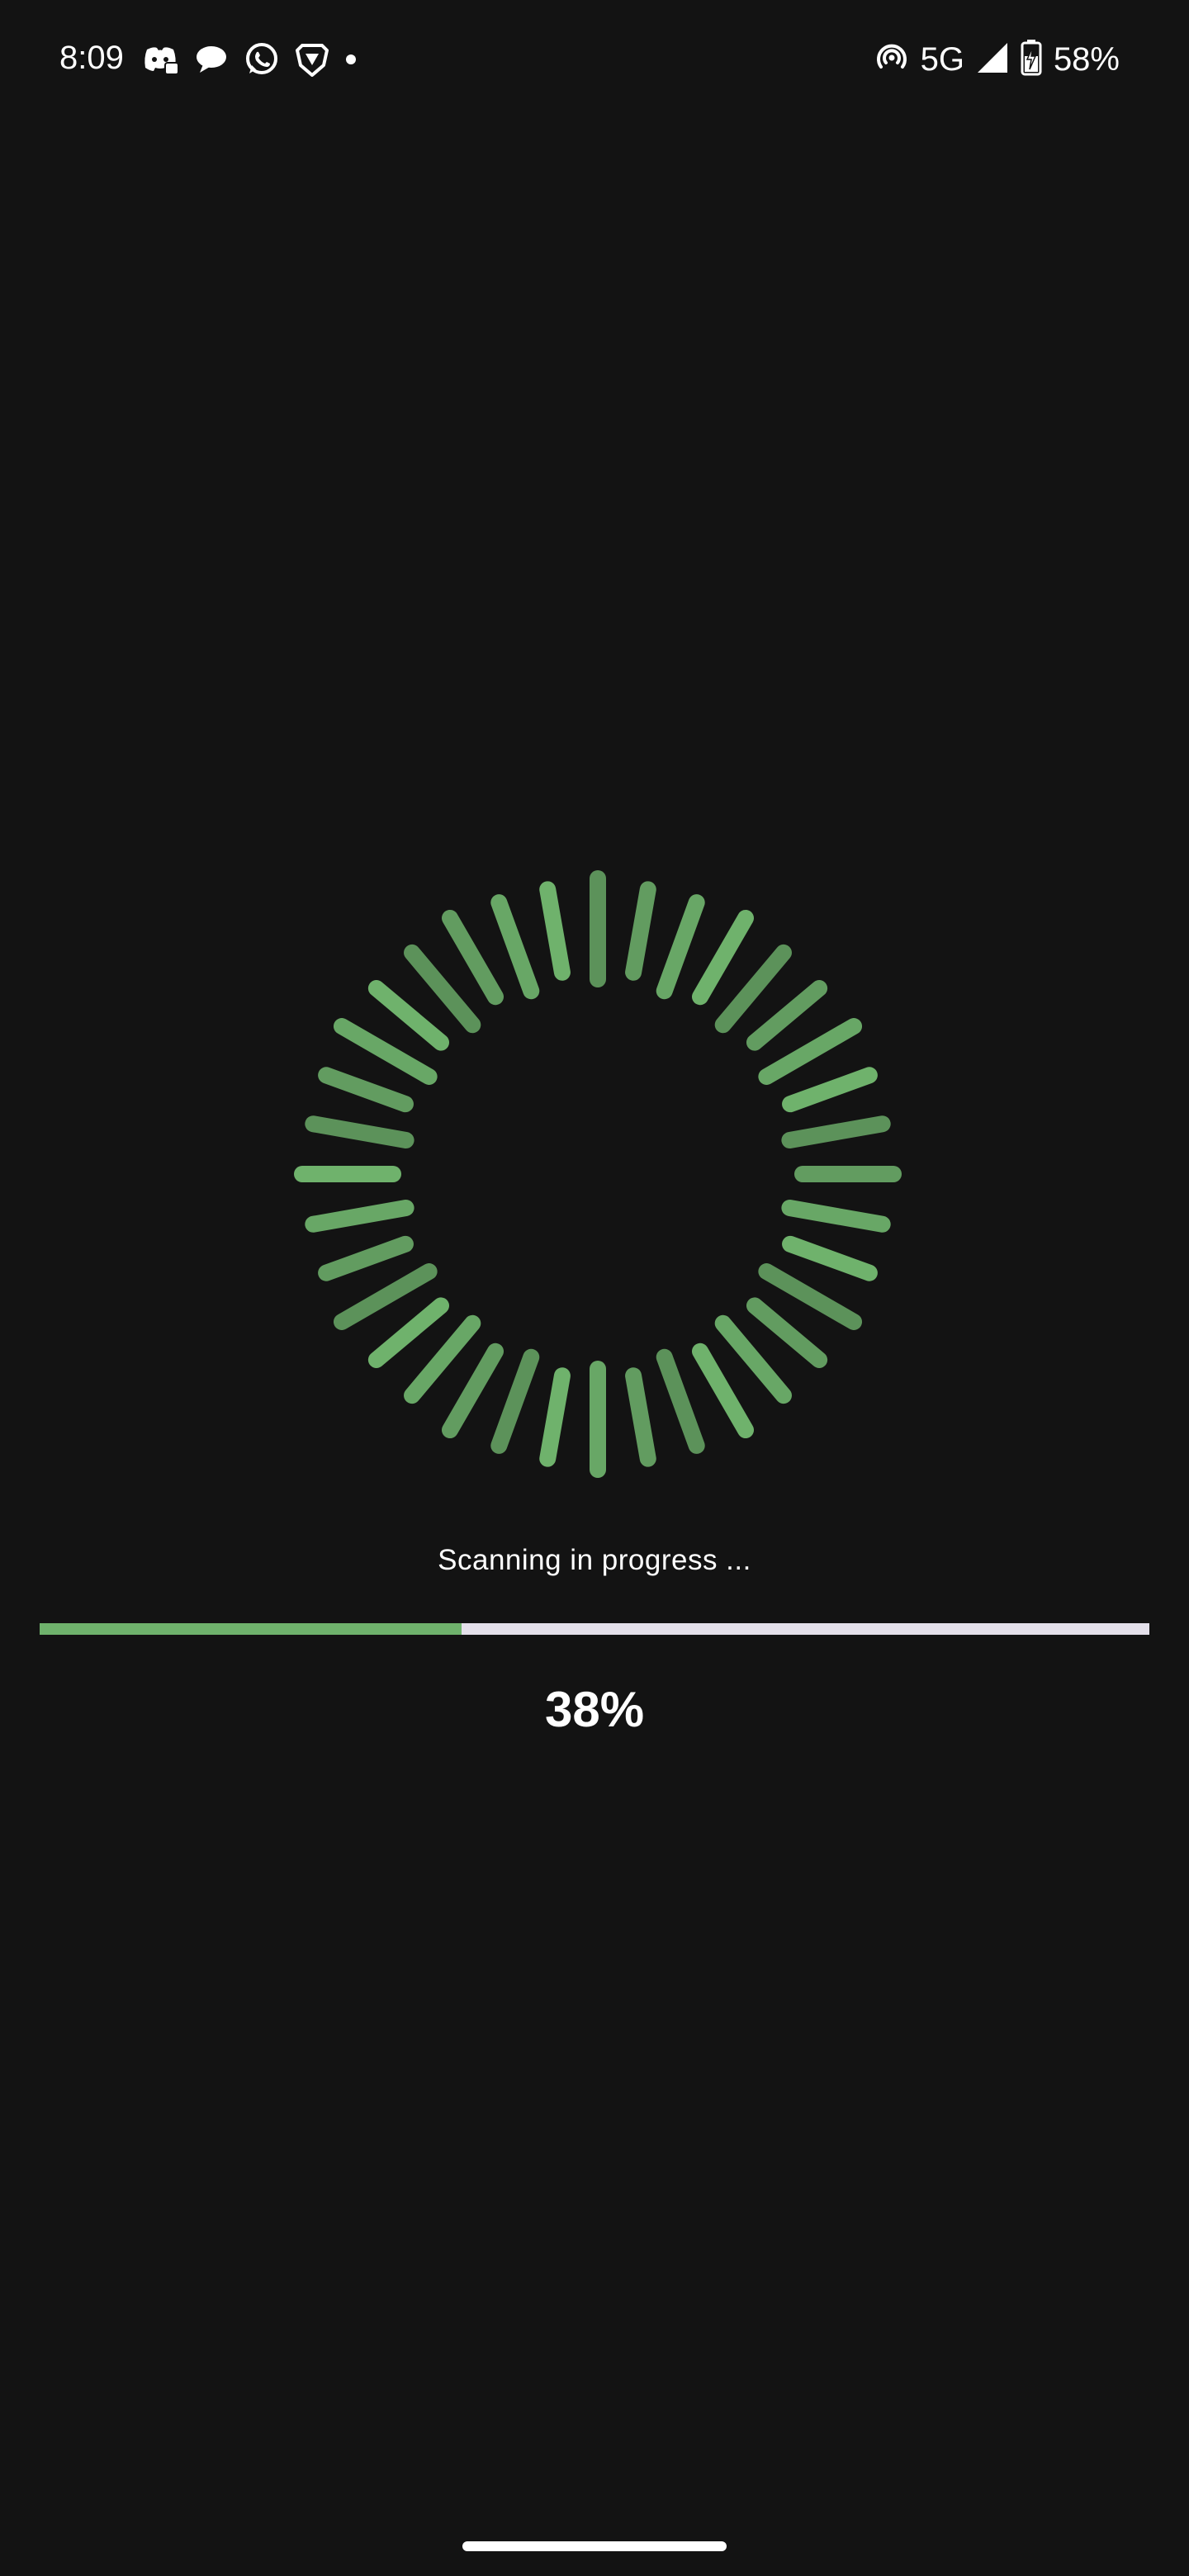  What do you see at coordinates (598, 1174) in the screenshot?
I see `scanning-spinner-icon` at bounding box center [598, 1174].